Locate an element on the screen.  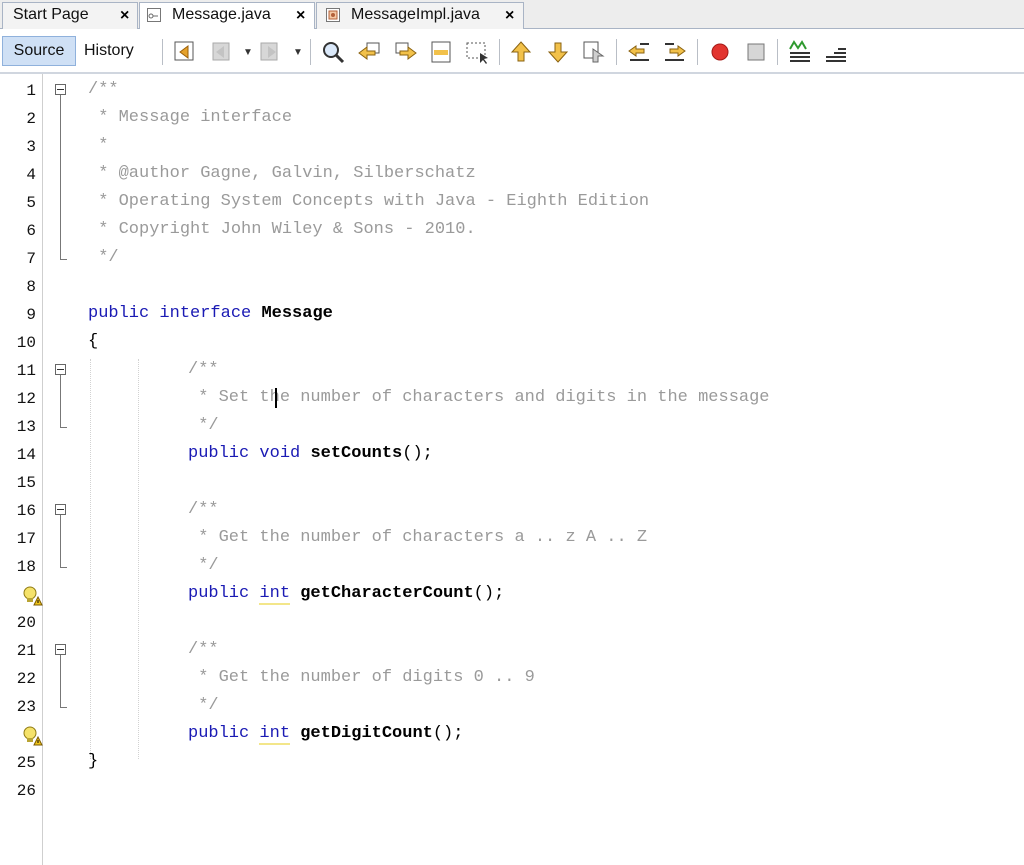
line-number: 21 is located at coordinates (26, 651).